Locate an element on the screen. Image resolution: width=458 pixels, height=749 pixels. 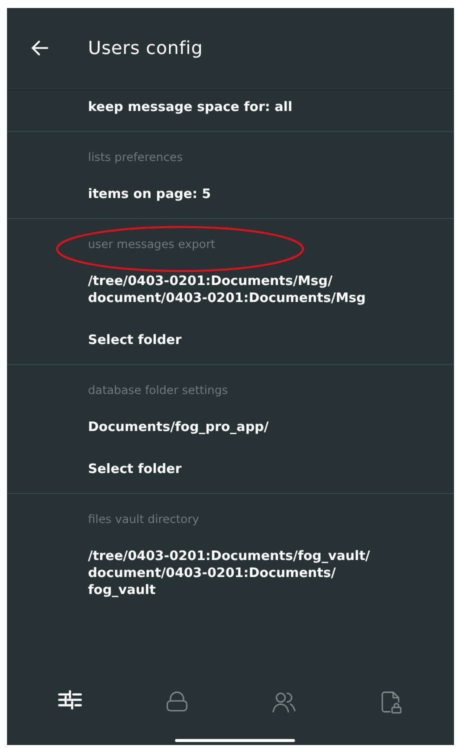
section-header: files vault directory is located at coordinates (144, 519).